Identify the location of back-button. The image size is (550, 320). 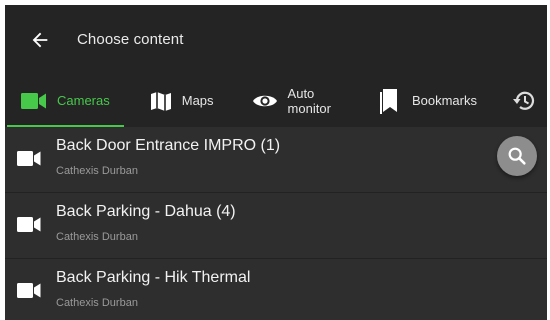
(40, 40).